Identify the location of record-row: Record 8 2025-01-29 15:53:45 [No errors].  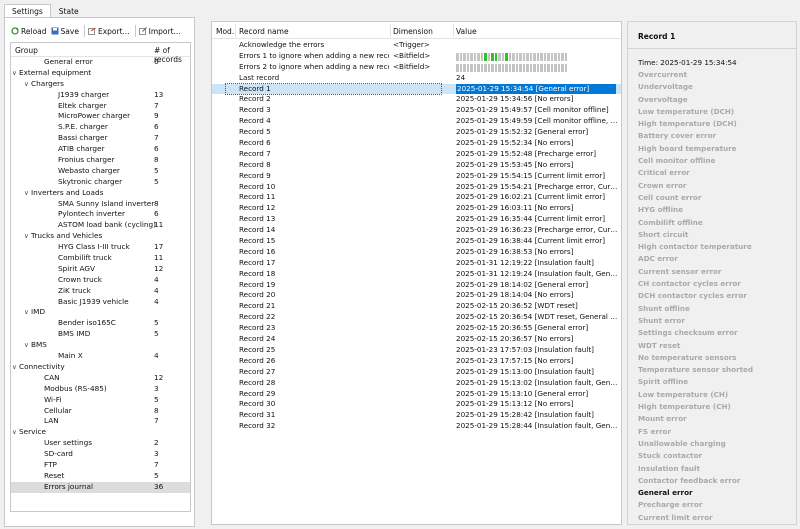
(416, 165).